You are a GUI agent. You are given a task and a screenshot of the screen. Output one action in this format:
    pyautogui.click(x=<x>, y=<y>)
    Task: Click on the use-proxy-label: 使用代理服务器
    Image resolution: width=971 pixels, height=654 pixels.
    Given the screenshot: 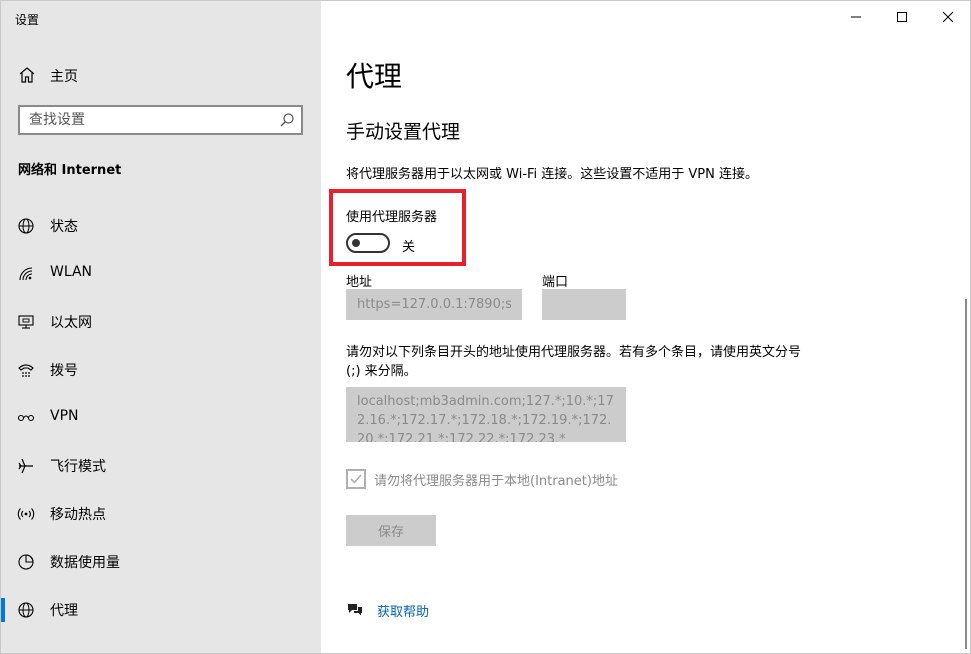 What is the action you would take?
    pyautogui.click(x=392, y=217)
    